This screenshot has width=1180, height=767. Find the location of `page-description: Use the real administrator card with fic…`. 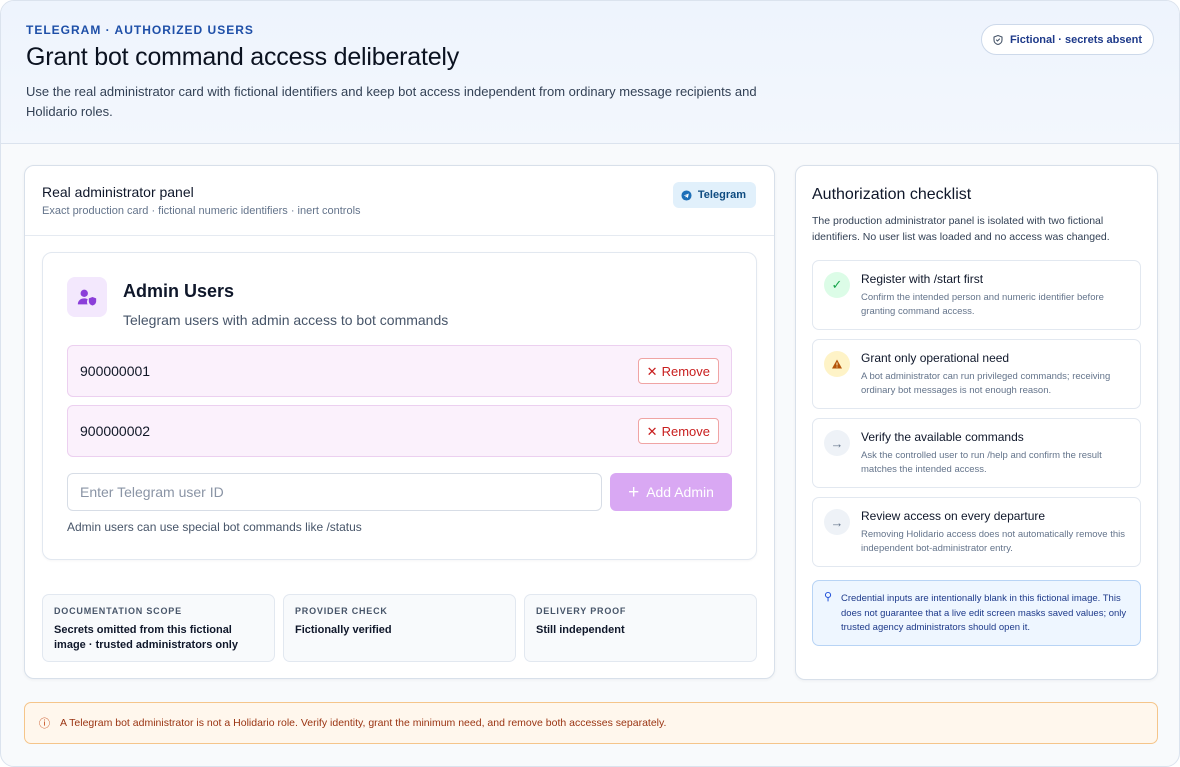

page-description: Use the real administrator card with fic… is located at coordinates (391, 101).